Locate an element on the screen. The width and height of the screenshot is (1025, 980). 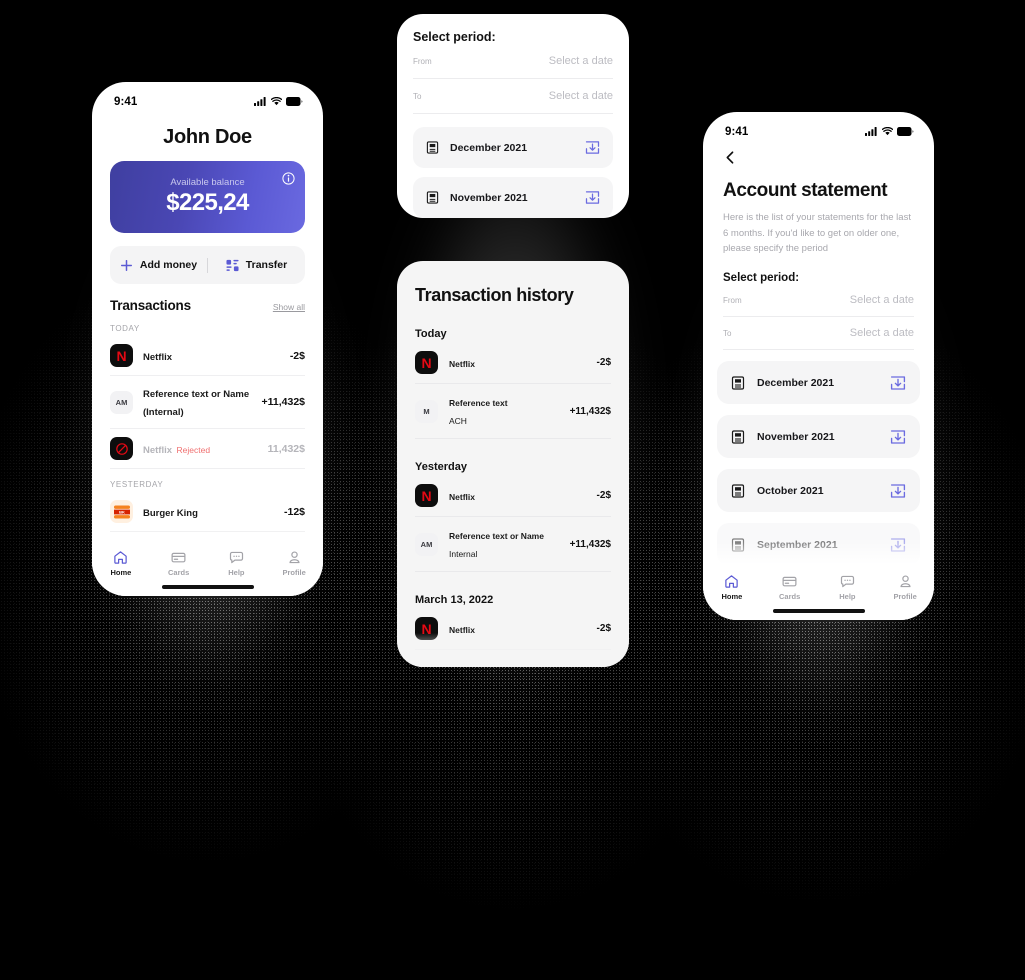
history-title: Netflix is located at coordinates (462, 363).